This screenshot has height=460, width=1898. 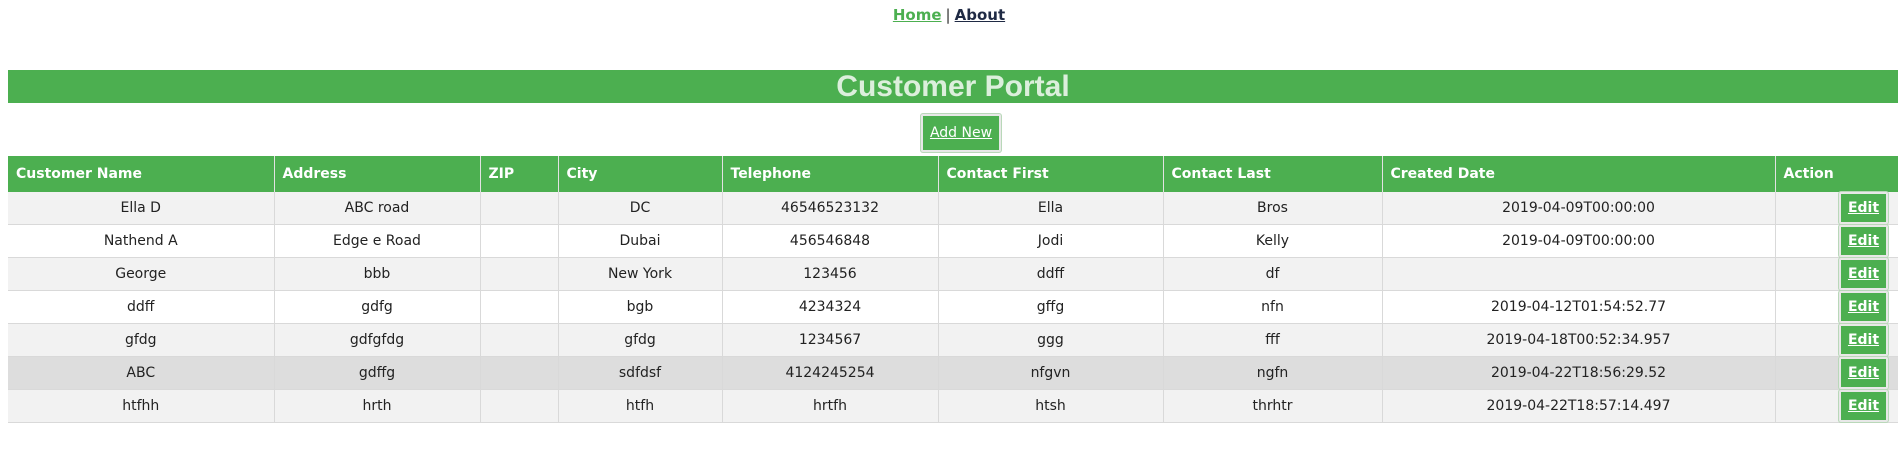 I want to click on top-nav: Home | About, so click(x=949, y=15).